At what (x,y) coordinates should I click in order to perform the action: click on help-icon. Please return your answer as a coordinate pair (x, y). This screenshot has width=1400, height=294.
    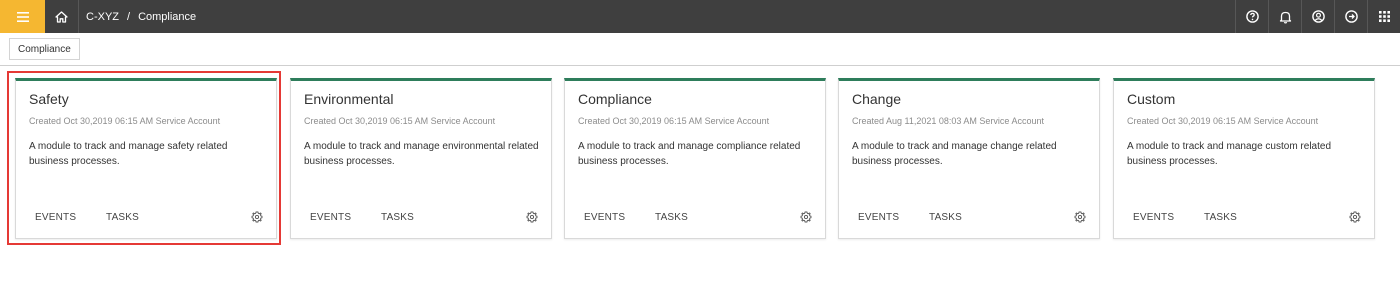
    Looking at the image, I should click on (1251, 16).